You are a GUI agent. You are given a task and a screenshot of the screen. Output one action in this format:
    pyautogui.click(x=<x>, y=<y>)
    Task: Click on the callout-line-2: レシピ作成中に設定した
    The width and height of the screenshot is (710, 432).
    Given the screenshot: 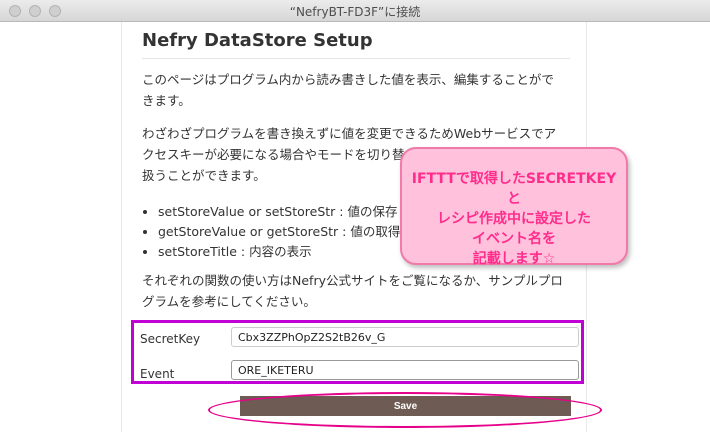 What is the action you would take?
    pyautogui.click(x=514, y=219)
    